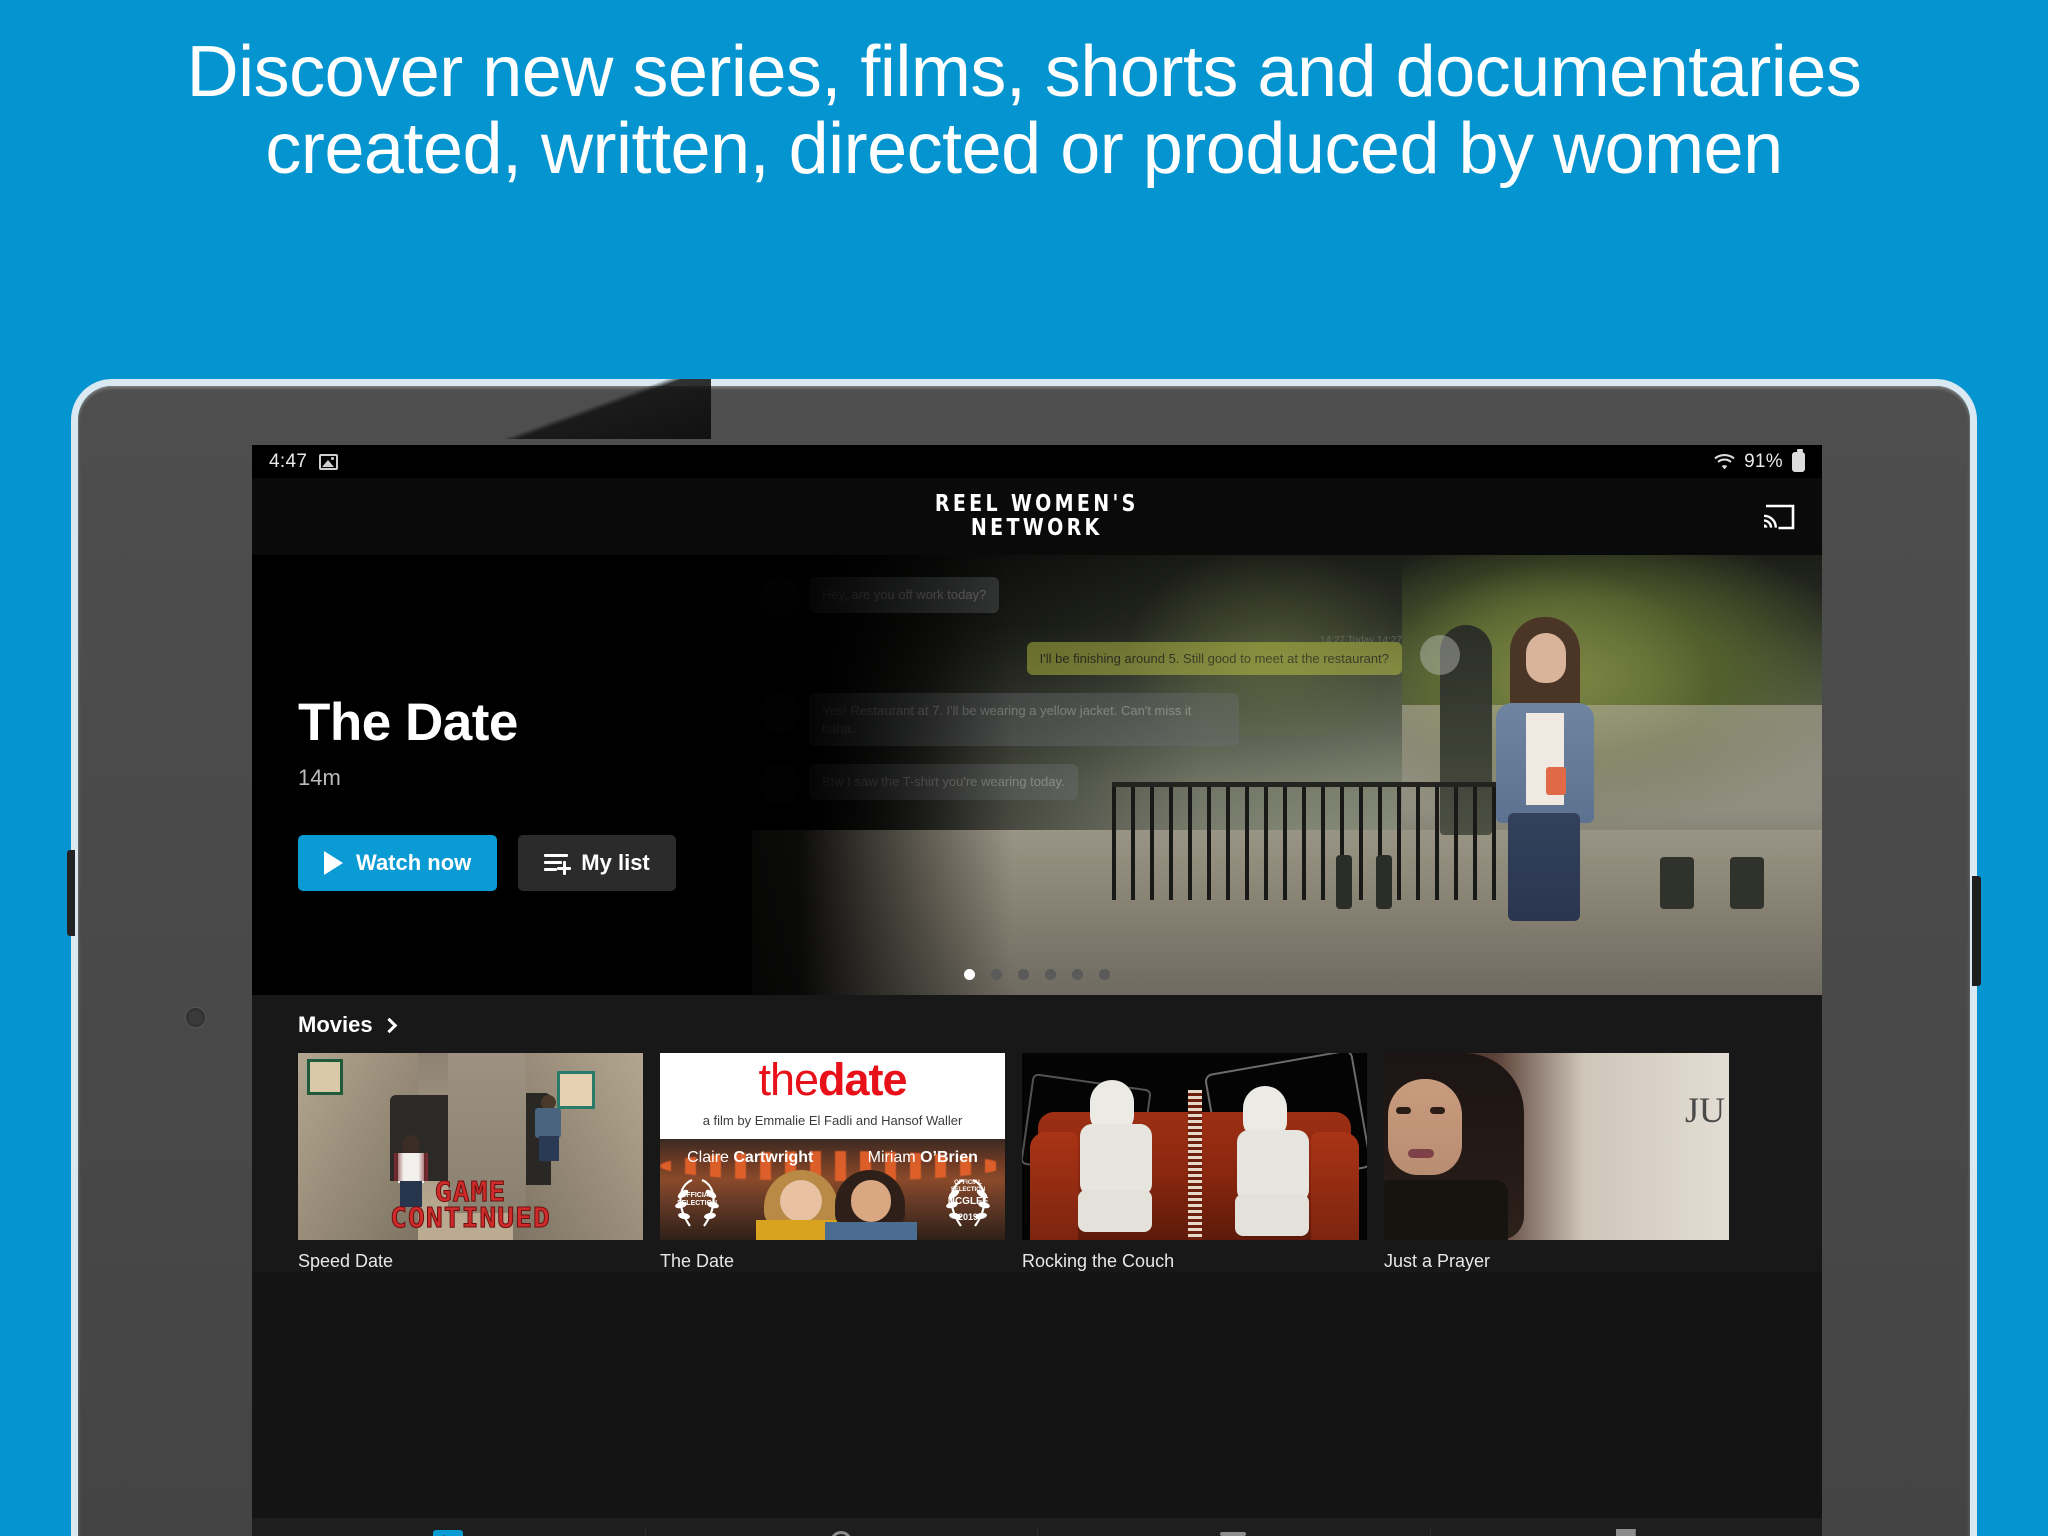 This screenshot has width=2048, height=1536. I want to click on nav-item-my-list, so click(1626, 1527).